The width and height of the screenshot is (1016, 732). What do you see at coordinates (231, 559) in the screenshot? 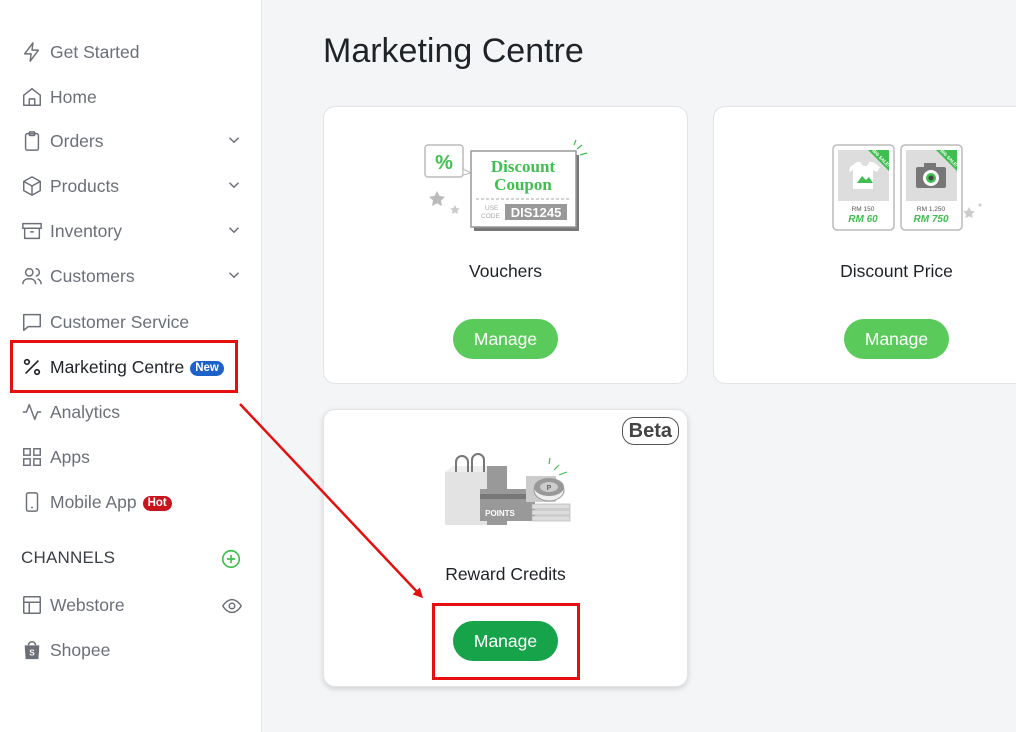
I see `add-circle-icon` at bounding box center [231, 559].